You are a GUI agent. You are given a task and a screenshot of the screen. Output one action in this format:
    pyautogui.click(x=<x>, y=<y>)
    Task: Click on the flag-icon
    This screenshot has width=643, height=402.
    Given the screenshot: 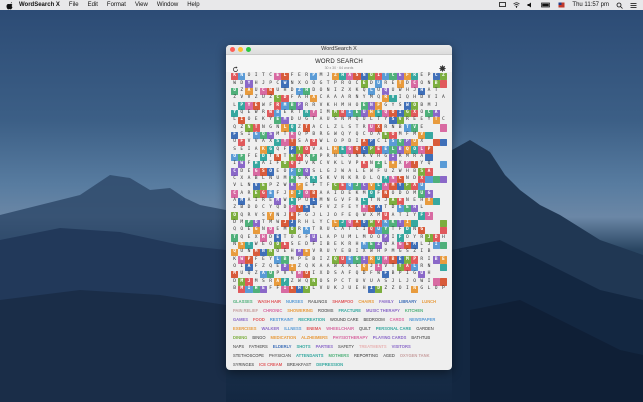 What is the action you would take?
    pyautogui.click(x=561, y=5)
    